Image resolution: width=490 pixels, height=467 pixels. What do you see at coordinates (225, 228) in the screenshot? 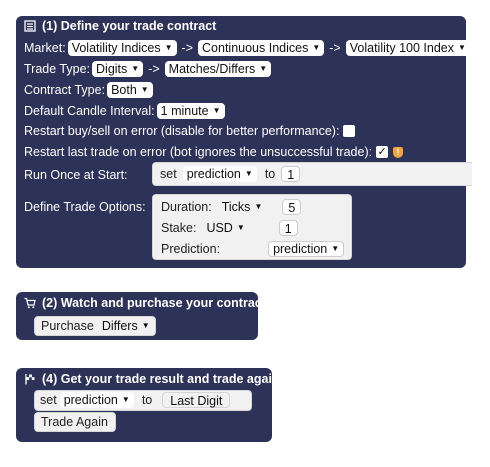
I see `currency-dropdown: USD ▼` at bounding box center [225, 228].